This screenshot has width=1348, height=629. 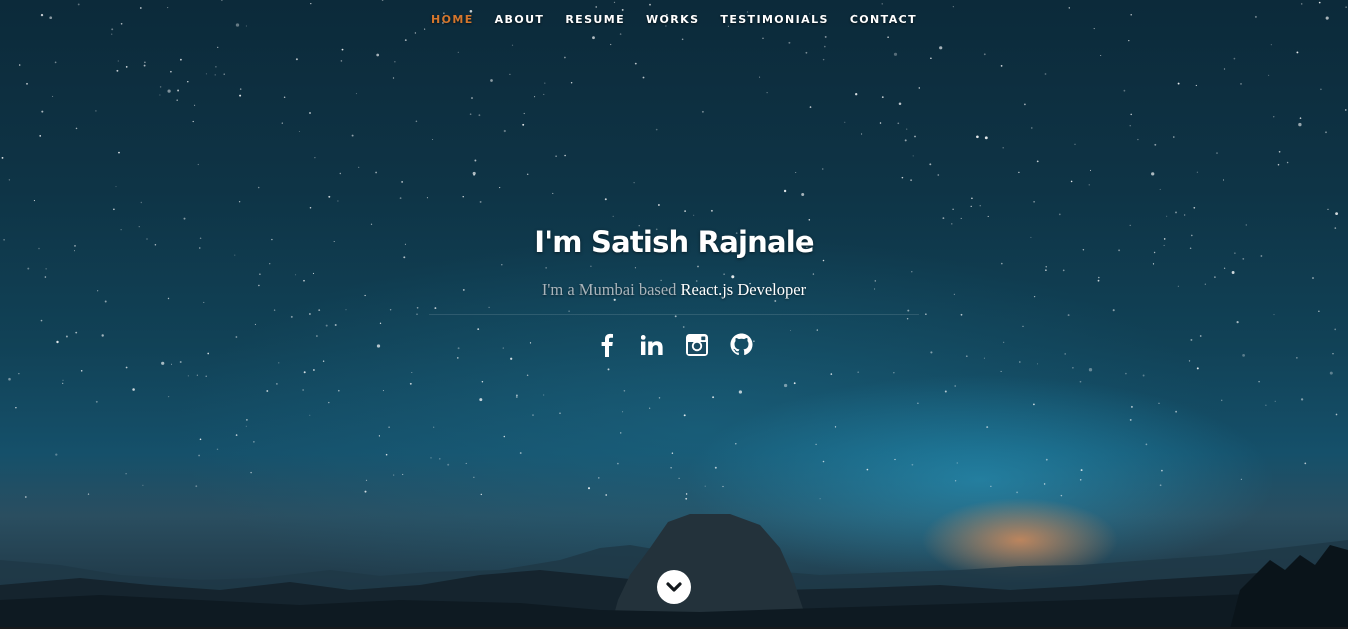 What do you see at coordinates (774, 20) in the screenshot?
I see `nav-item-testimonials: Testimonials` at bounding box center [774, 20].